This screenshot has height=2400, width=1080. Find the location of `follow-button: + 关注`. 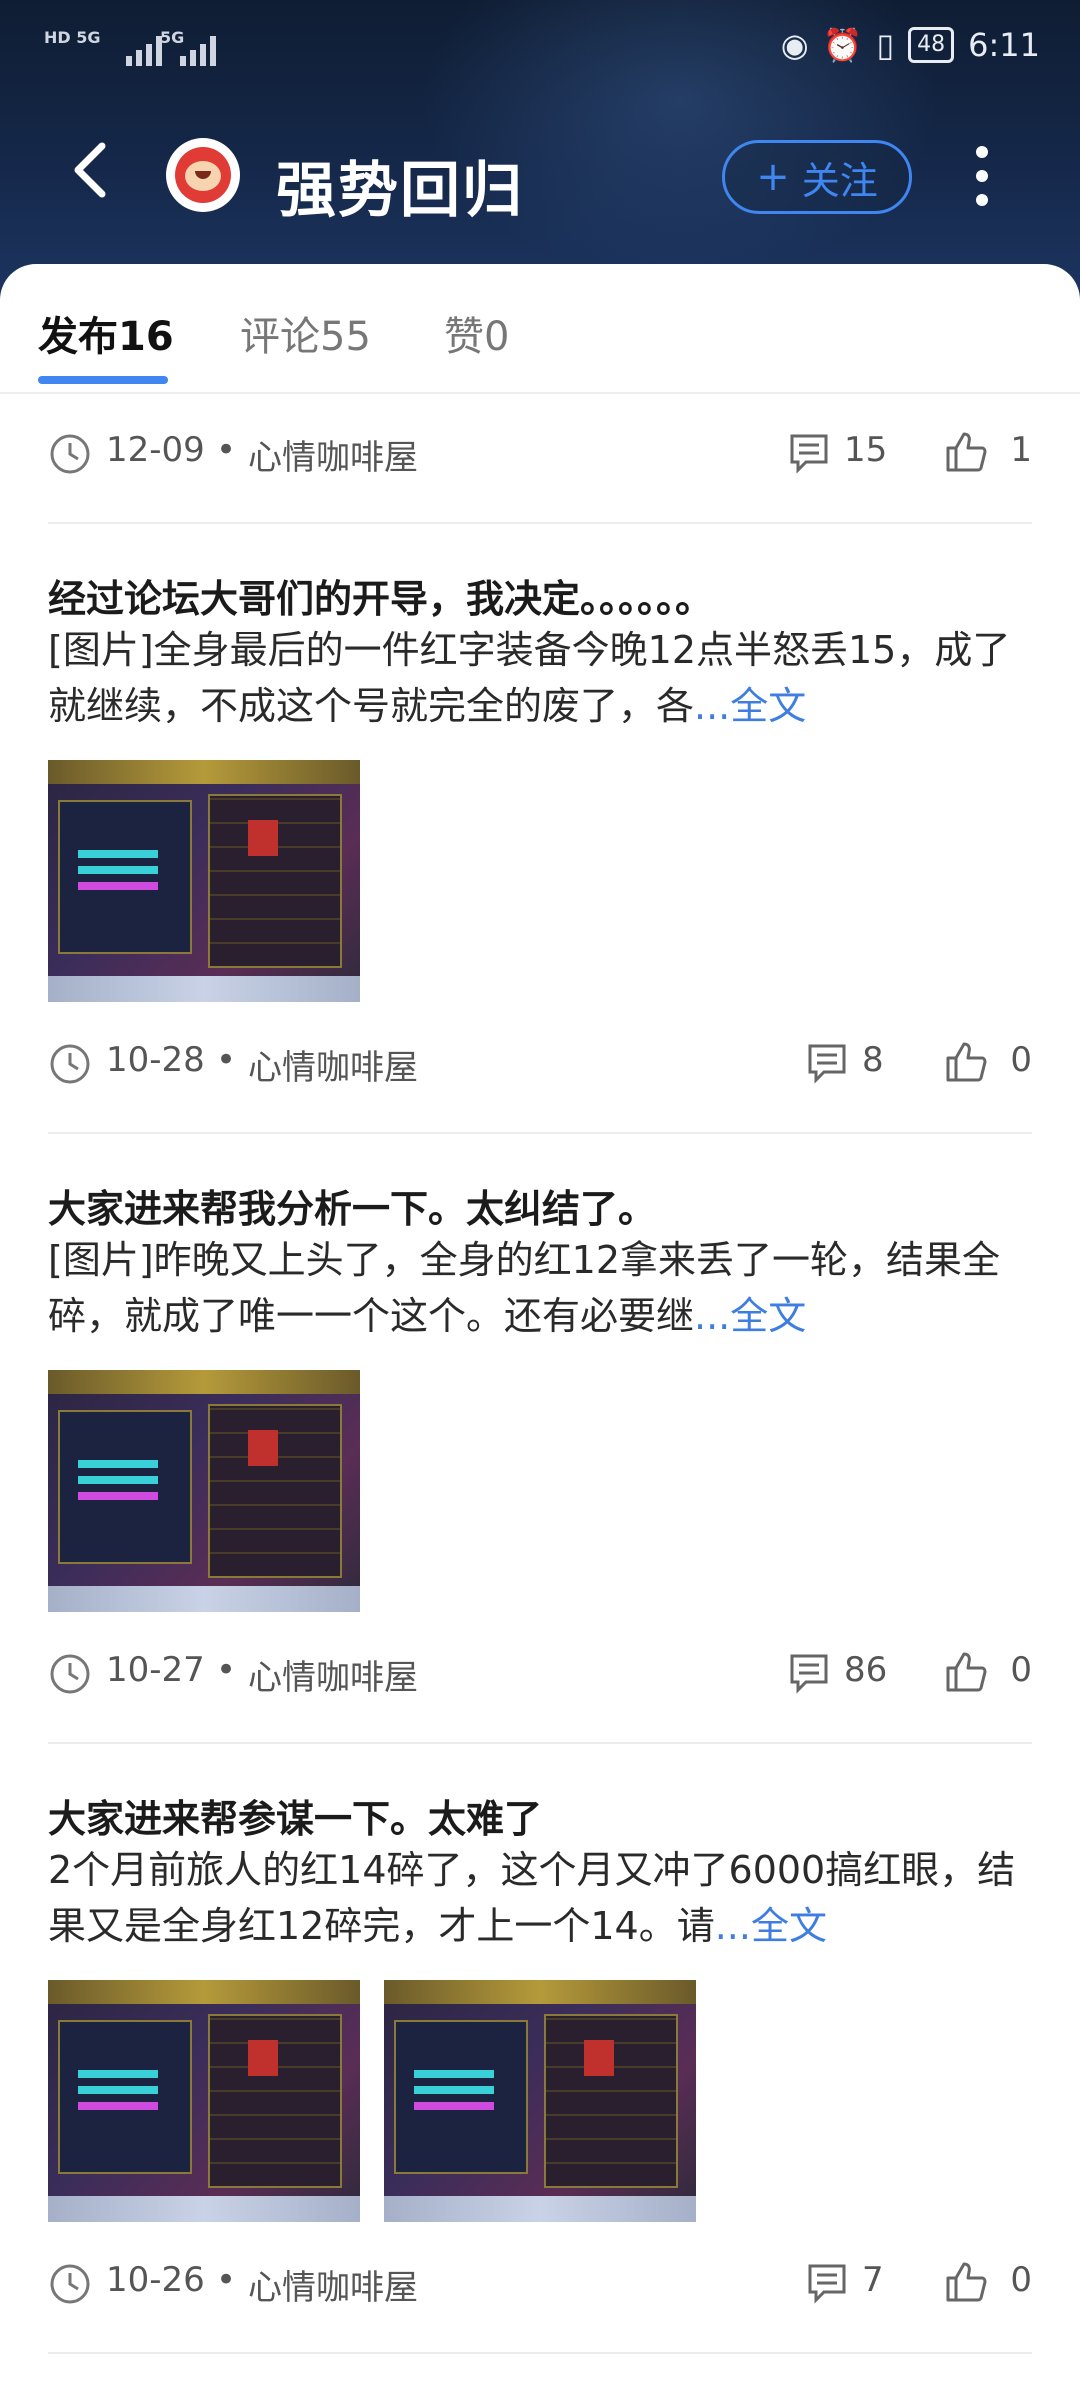

follow-button: + 关注 is located at coordinates (817, 177).